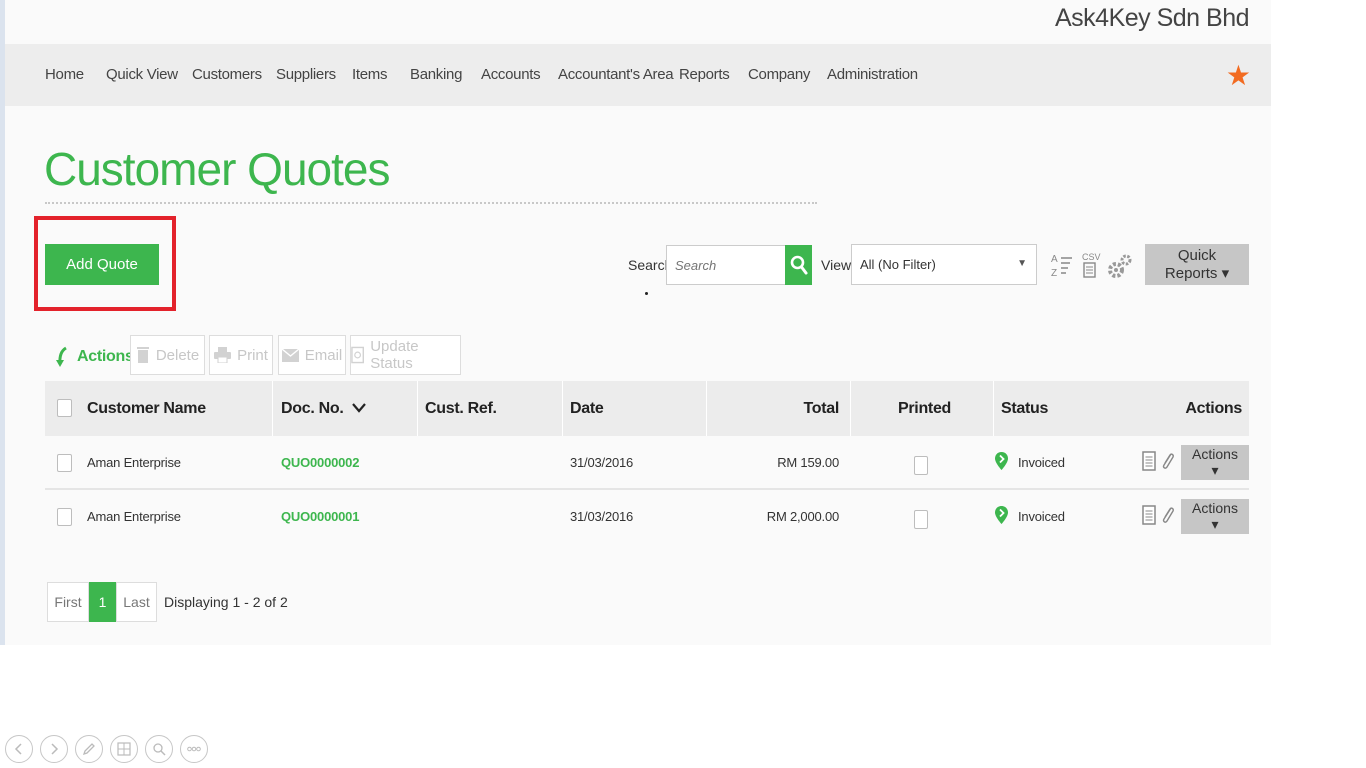  I want to click on nav-customers: Customers, so click(227, 74).